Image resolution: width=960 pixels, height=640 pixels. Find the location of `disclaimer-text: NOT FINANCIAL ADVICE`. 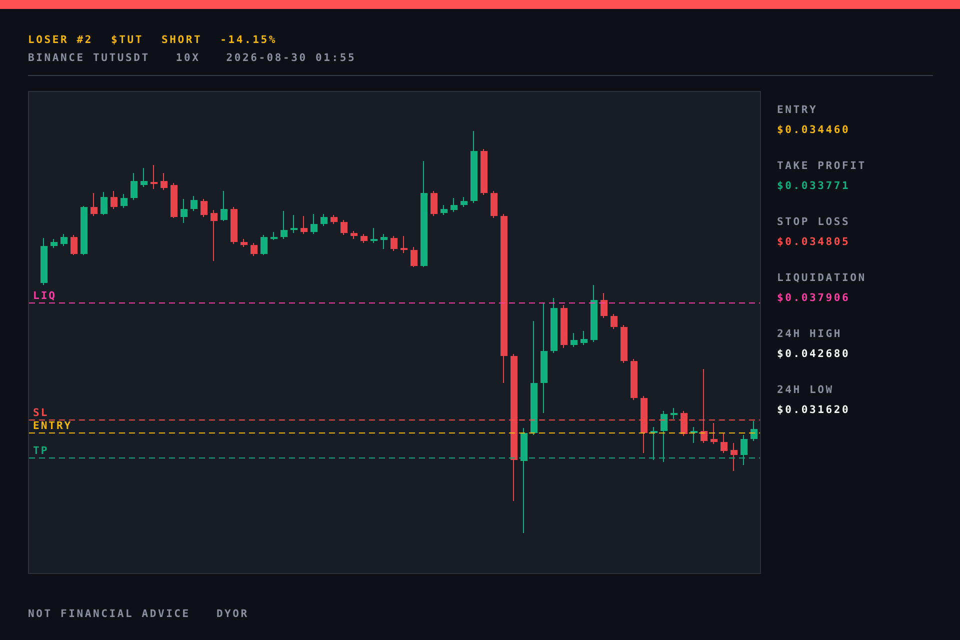

disclaimer-text: NOT FINANCIAL ADVICE is located at coordinates (109, 614).